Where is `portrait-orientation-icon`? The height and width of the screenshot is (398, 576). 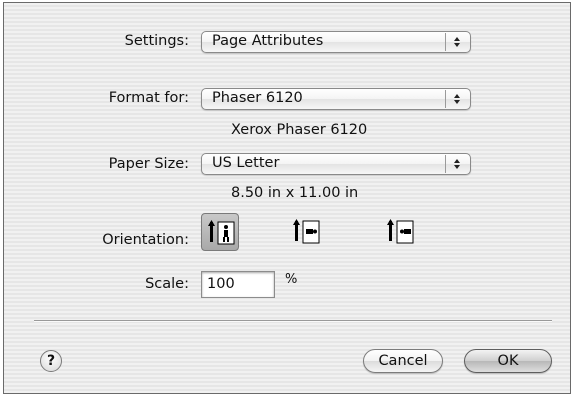 portrait-orientation-icon is located at coordinates (221, 232).